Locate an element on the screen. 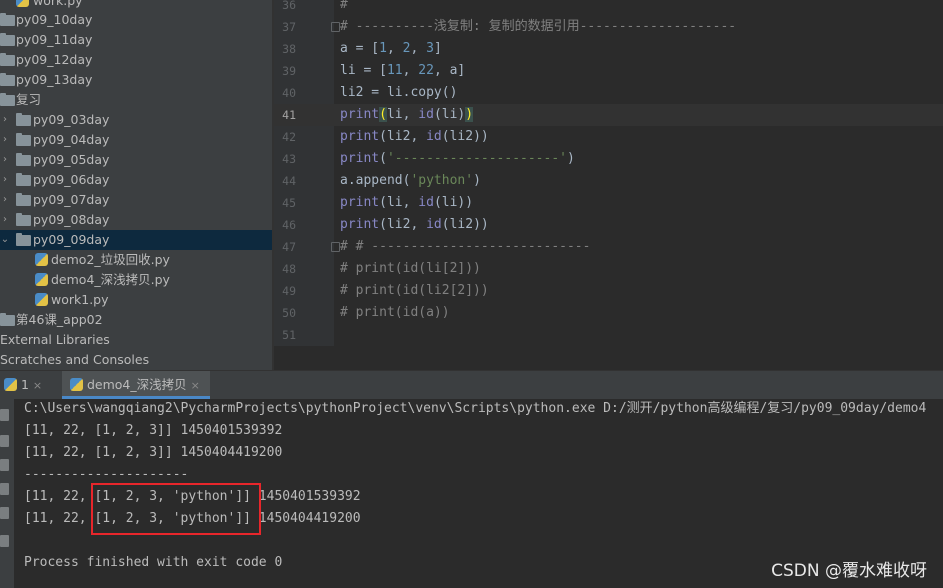 Image resolution: width=943 pixels, height=588 pixels. line-number: 42 is located at coordinates (289, 137).